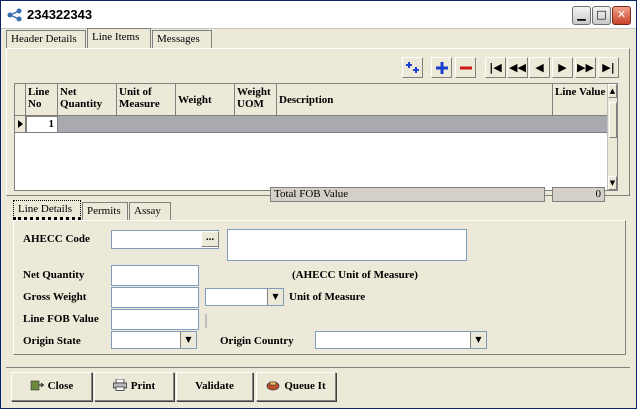 The width and height of the screenshot is (637, 409). Describe the element at coordinates (415, 100) in the screenshot. I see `col-description: Description` at that location.